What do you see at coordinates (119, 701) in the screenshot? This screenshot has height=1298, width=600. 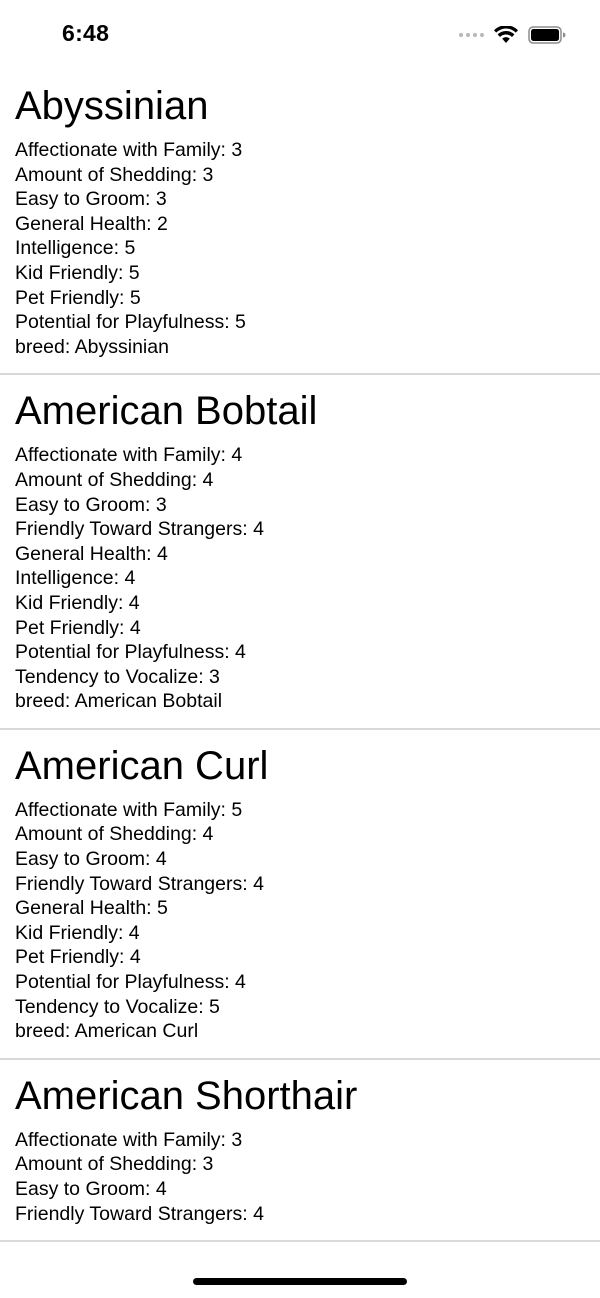 I see `trait-item: breed: American Bobtail` at bounding box center [119, 701].